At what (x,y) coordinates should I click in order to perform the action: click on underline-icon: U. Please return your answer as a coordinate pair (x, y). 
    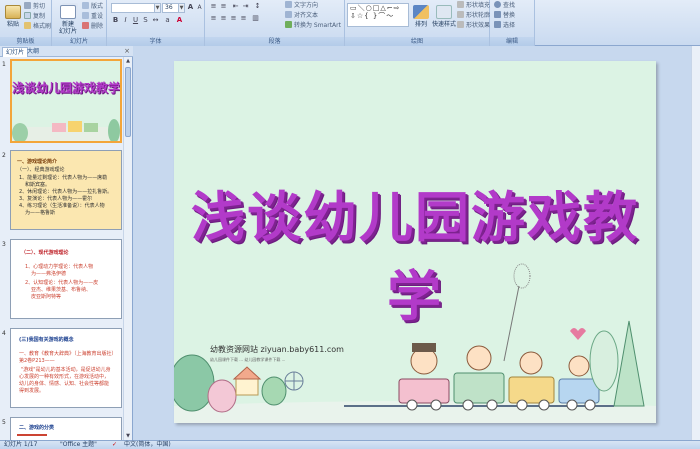
    Looking at the image, I should click on (135, 20).